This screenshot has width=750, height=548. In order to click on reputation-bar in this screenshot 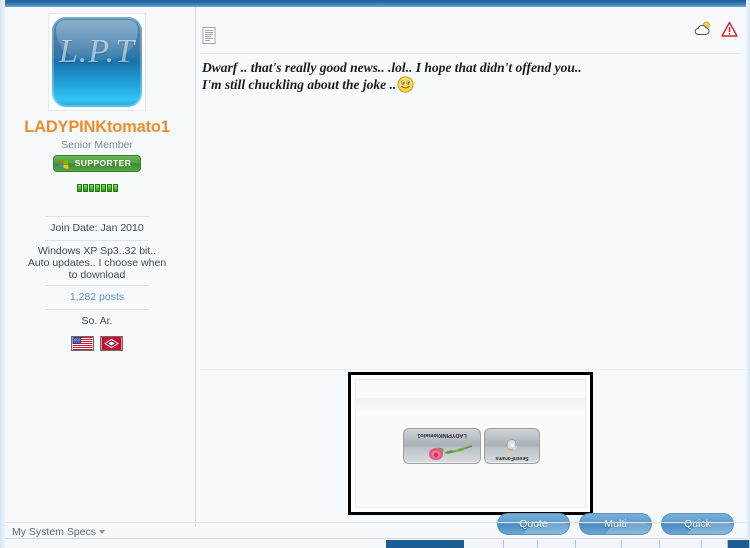, I will do `click(97, 188)`.